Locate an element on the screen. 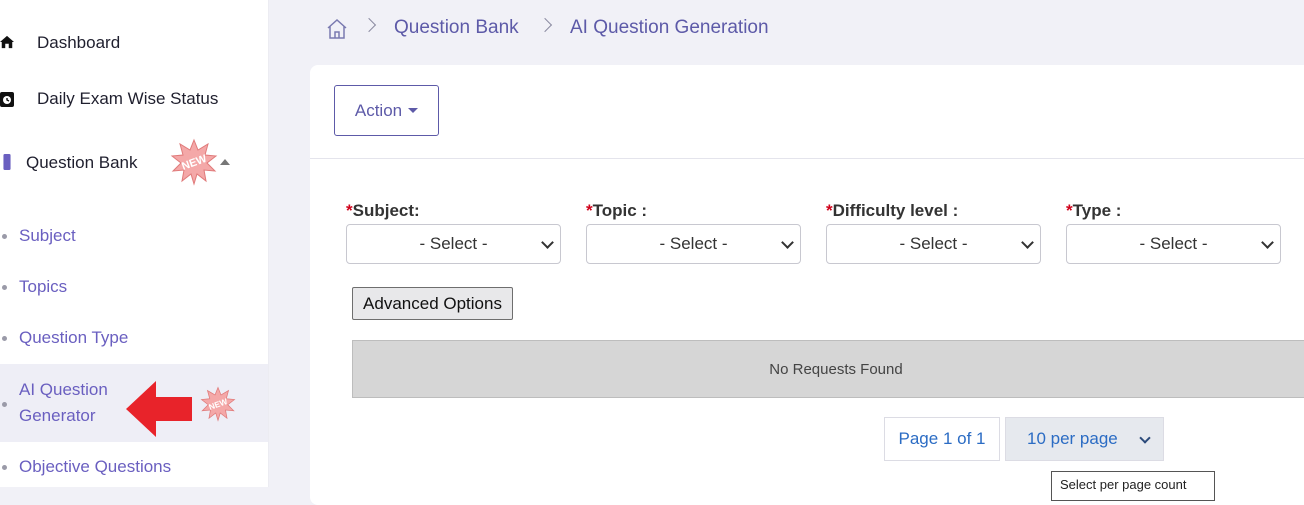 The width and height of the screenshot is (1304, 505). topic-label: *Topic : is located at coordinates (617, 210).